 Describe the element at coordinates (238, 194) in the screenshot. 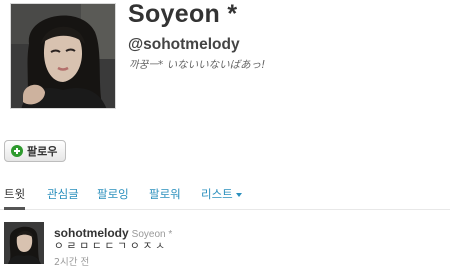

I see `chevron-down-icon` at that location.